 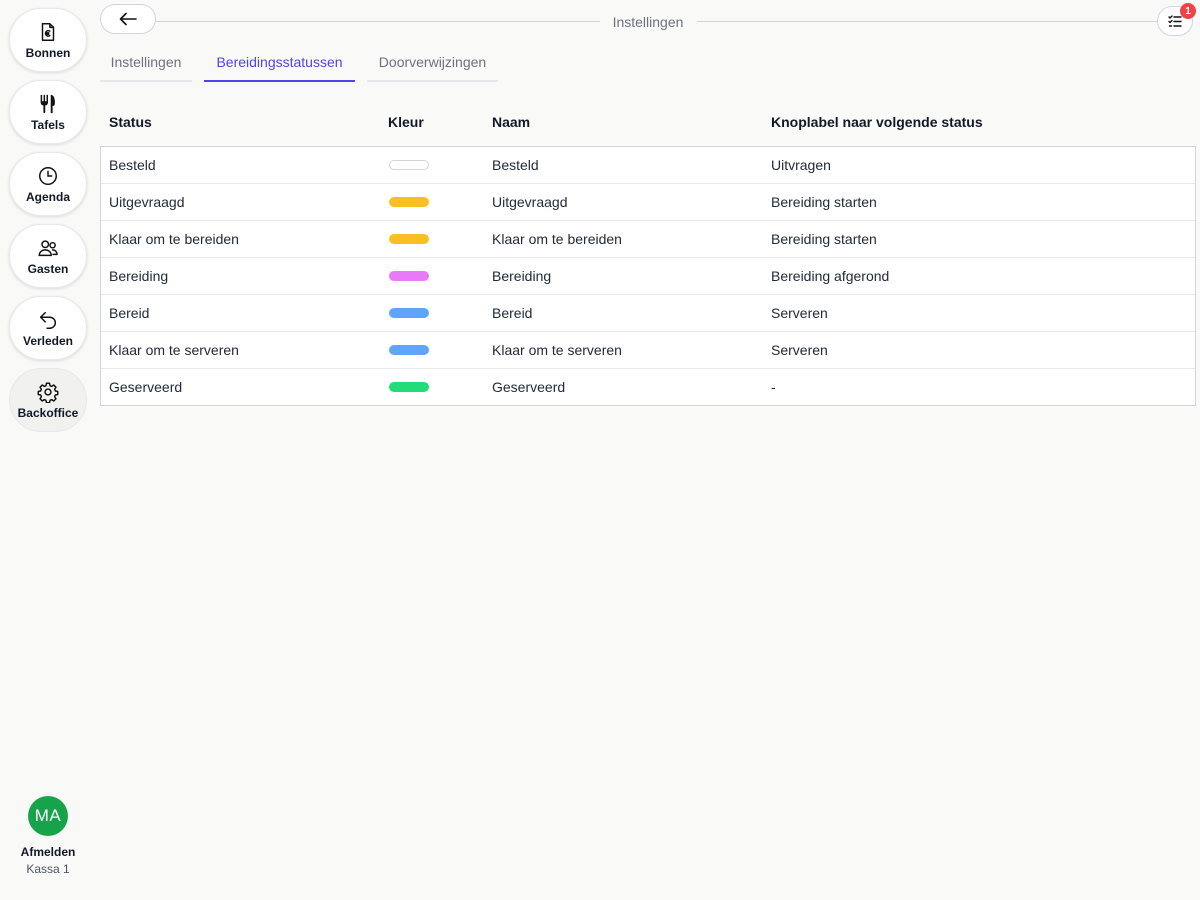 I want to click on table-row: Besteld Besteld Uitvragen, so click(x=648, y=165).